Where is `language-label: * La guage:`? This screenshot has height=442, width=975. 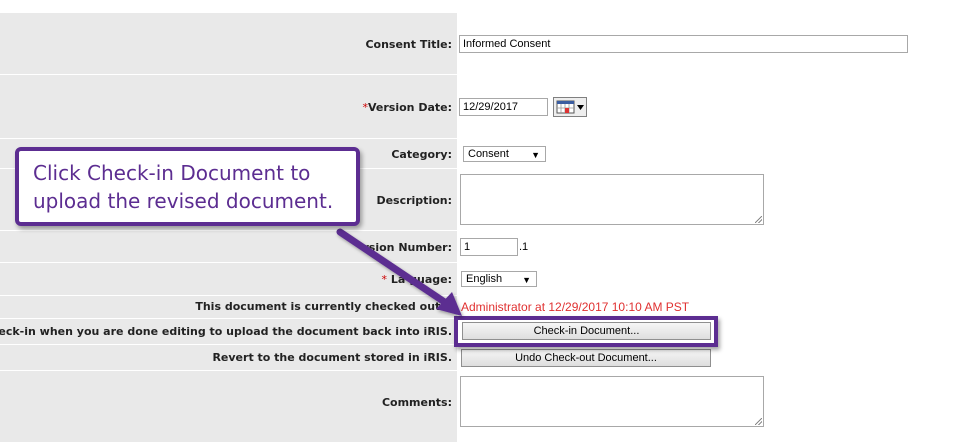 language-label: * La guage: is located at coordinates (417, 279).